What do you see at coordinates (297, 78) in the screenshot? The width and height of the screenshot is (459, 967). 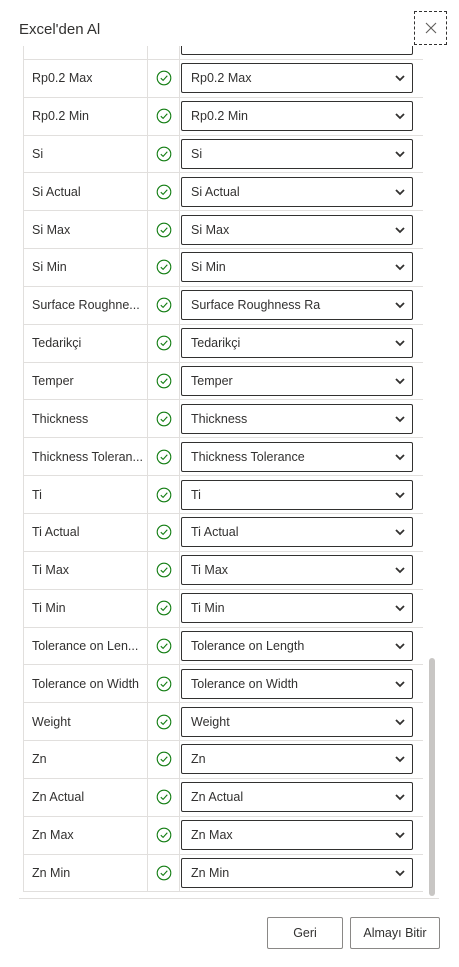 I see `field-mapping-dropdown: Rp0.2 Max` at bounding box center [297, 78].